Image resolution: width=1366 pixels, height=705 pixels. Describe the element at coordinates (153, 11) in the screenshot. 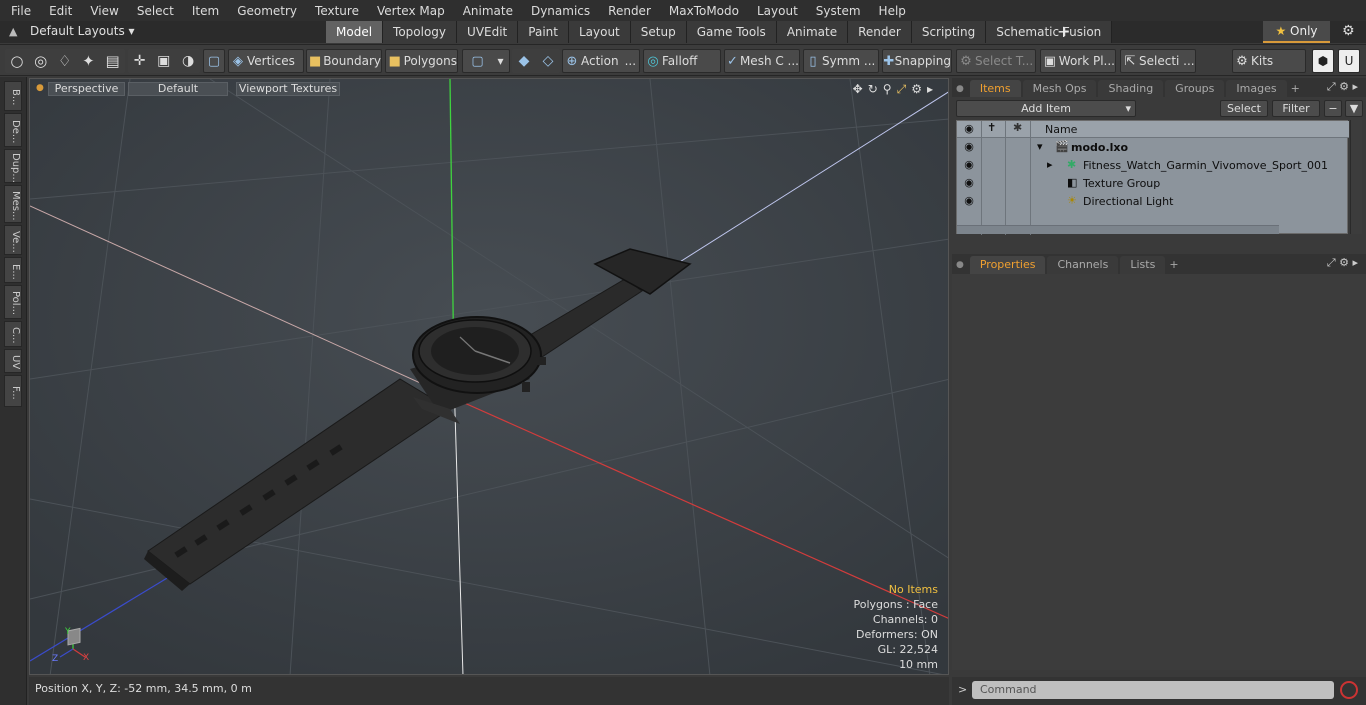

I see `menu-select: Select` at that location.